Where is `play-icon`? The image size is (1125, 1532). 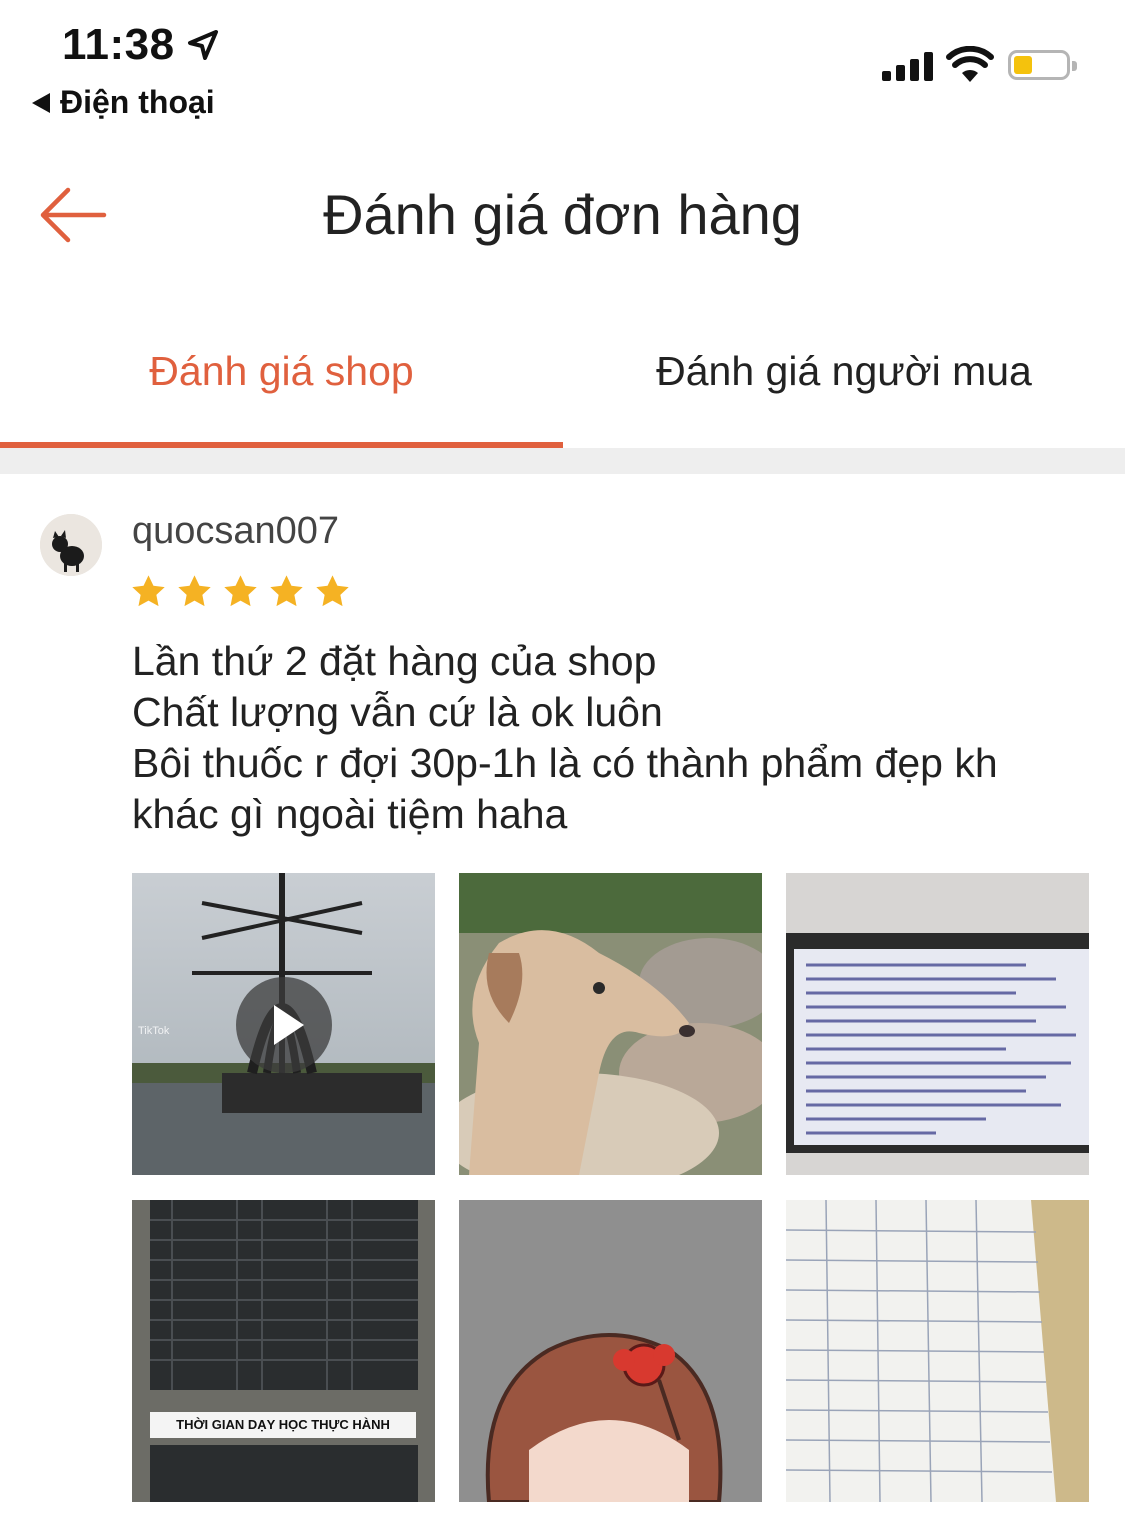 play-icon is located at coordinates (284, 1025).